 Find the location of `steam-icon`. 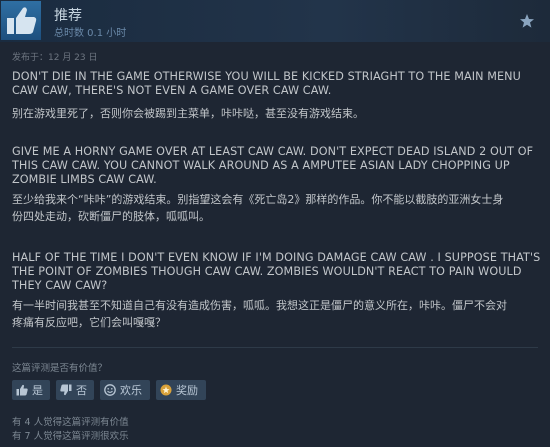

steam-icon is located at coordinates (527, 21).